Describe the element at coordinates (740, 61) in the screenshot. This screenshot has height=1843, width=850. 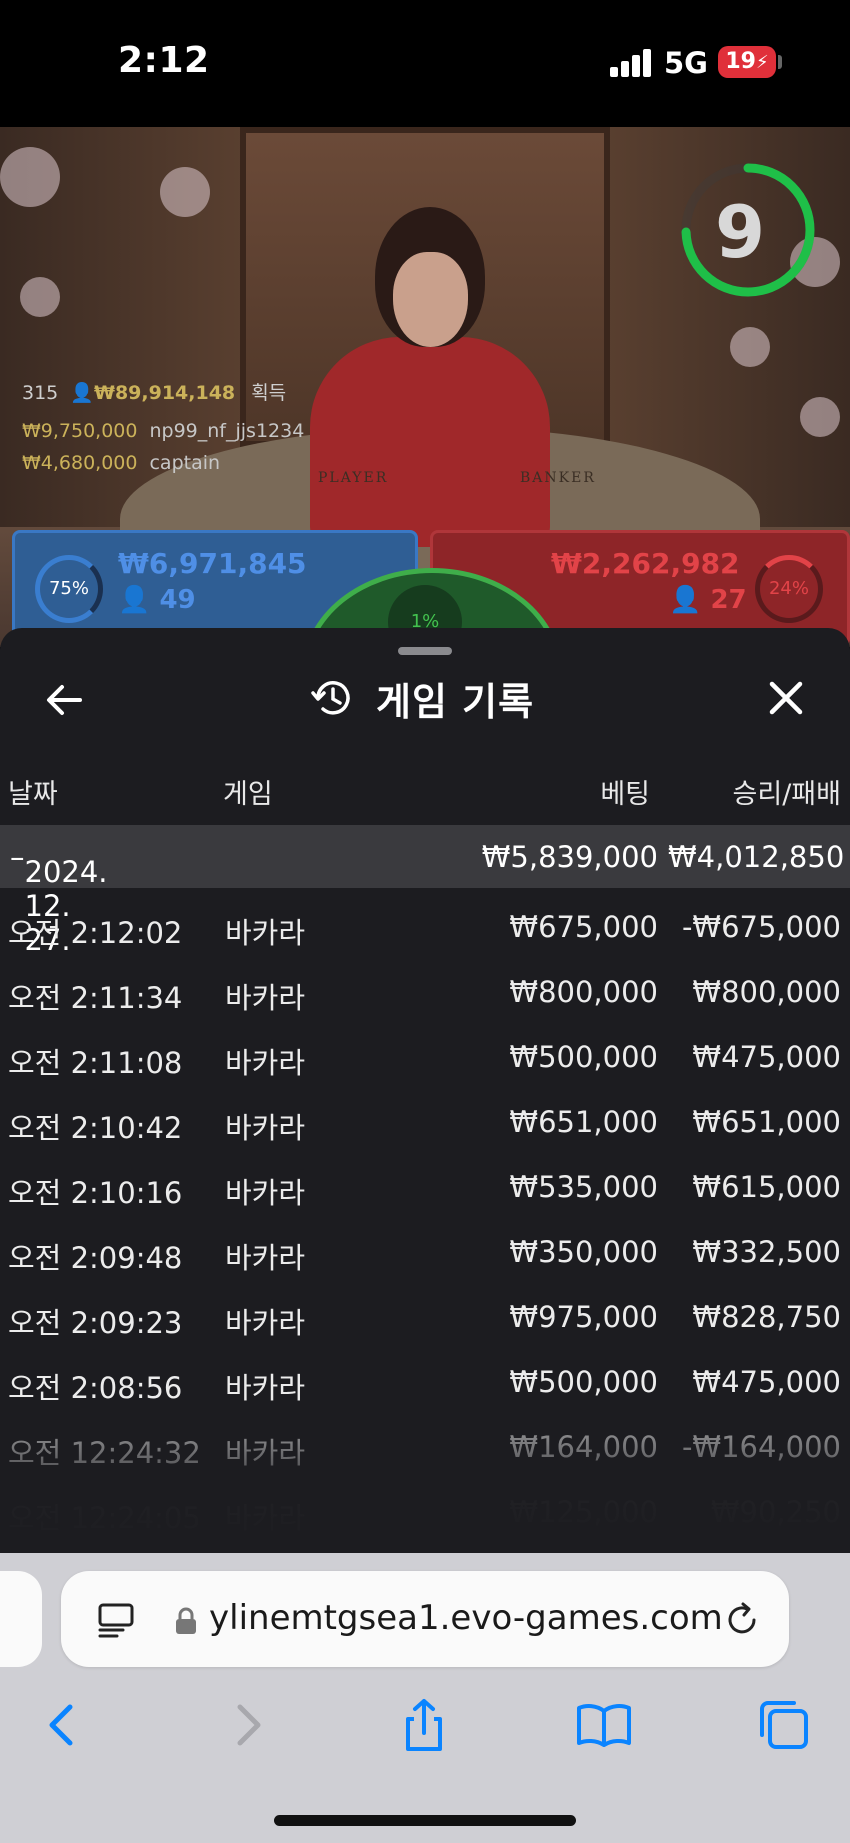
I see `battery-level: 19` at that location.